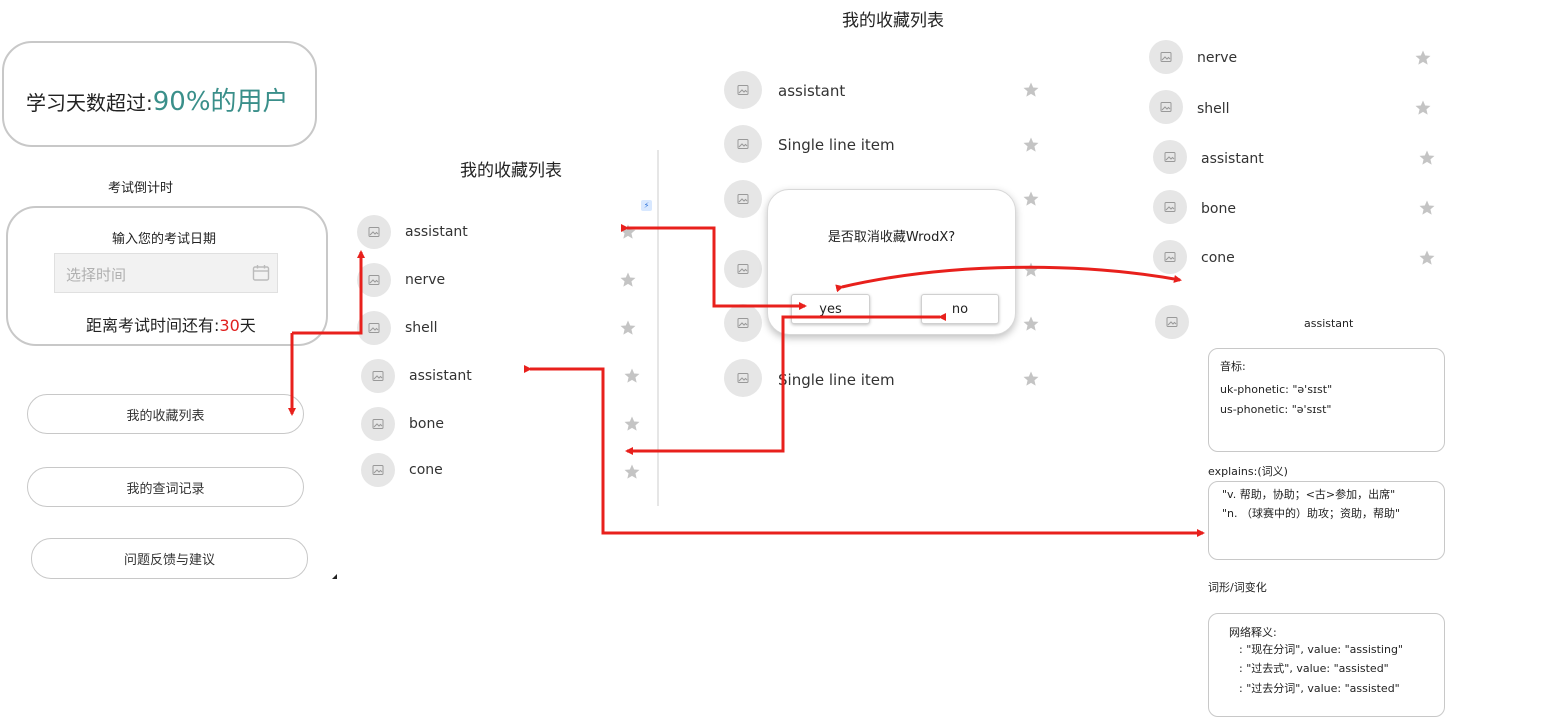  I want to click on arrow-dialog-to-right, so click(1008, 279).